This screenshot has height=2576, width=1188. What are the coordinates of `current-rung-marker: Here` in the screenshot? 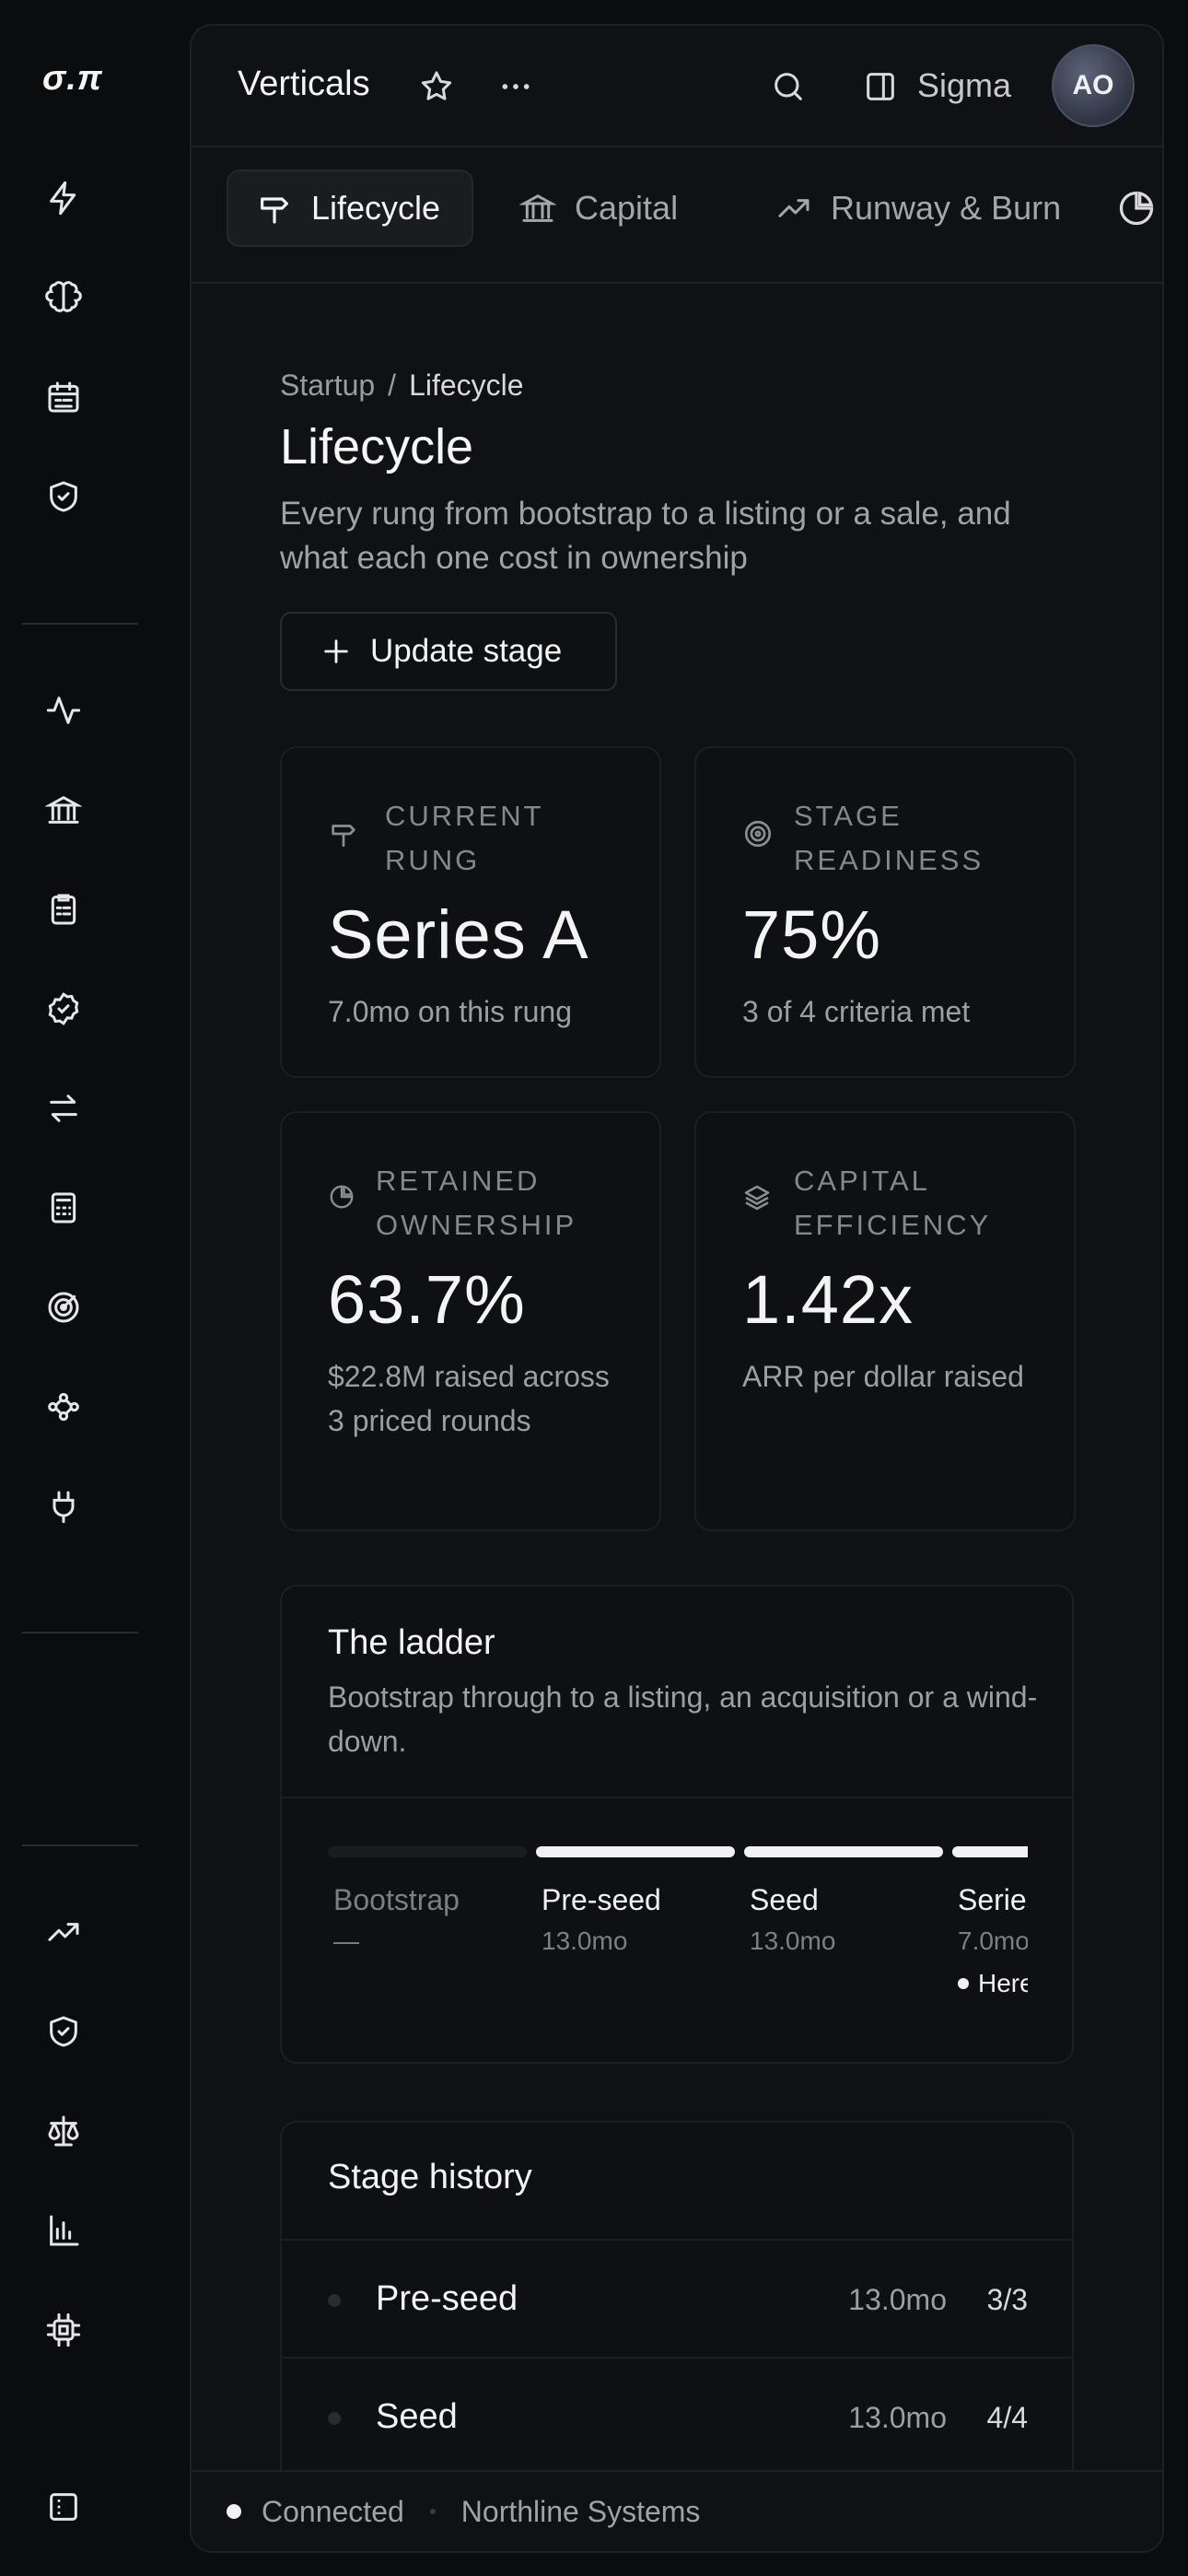 It's located at (990, 1983).